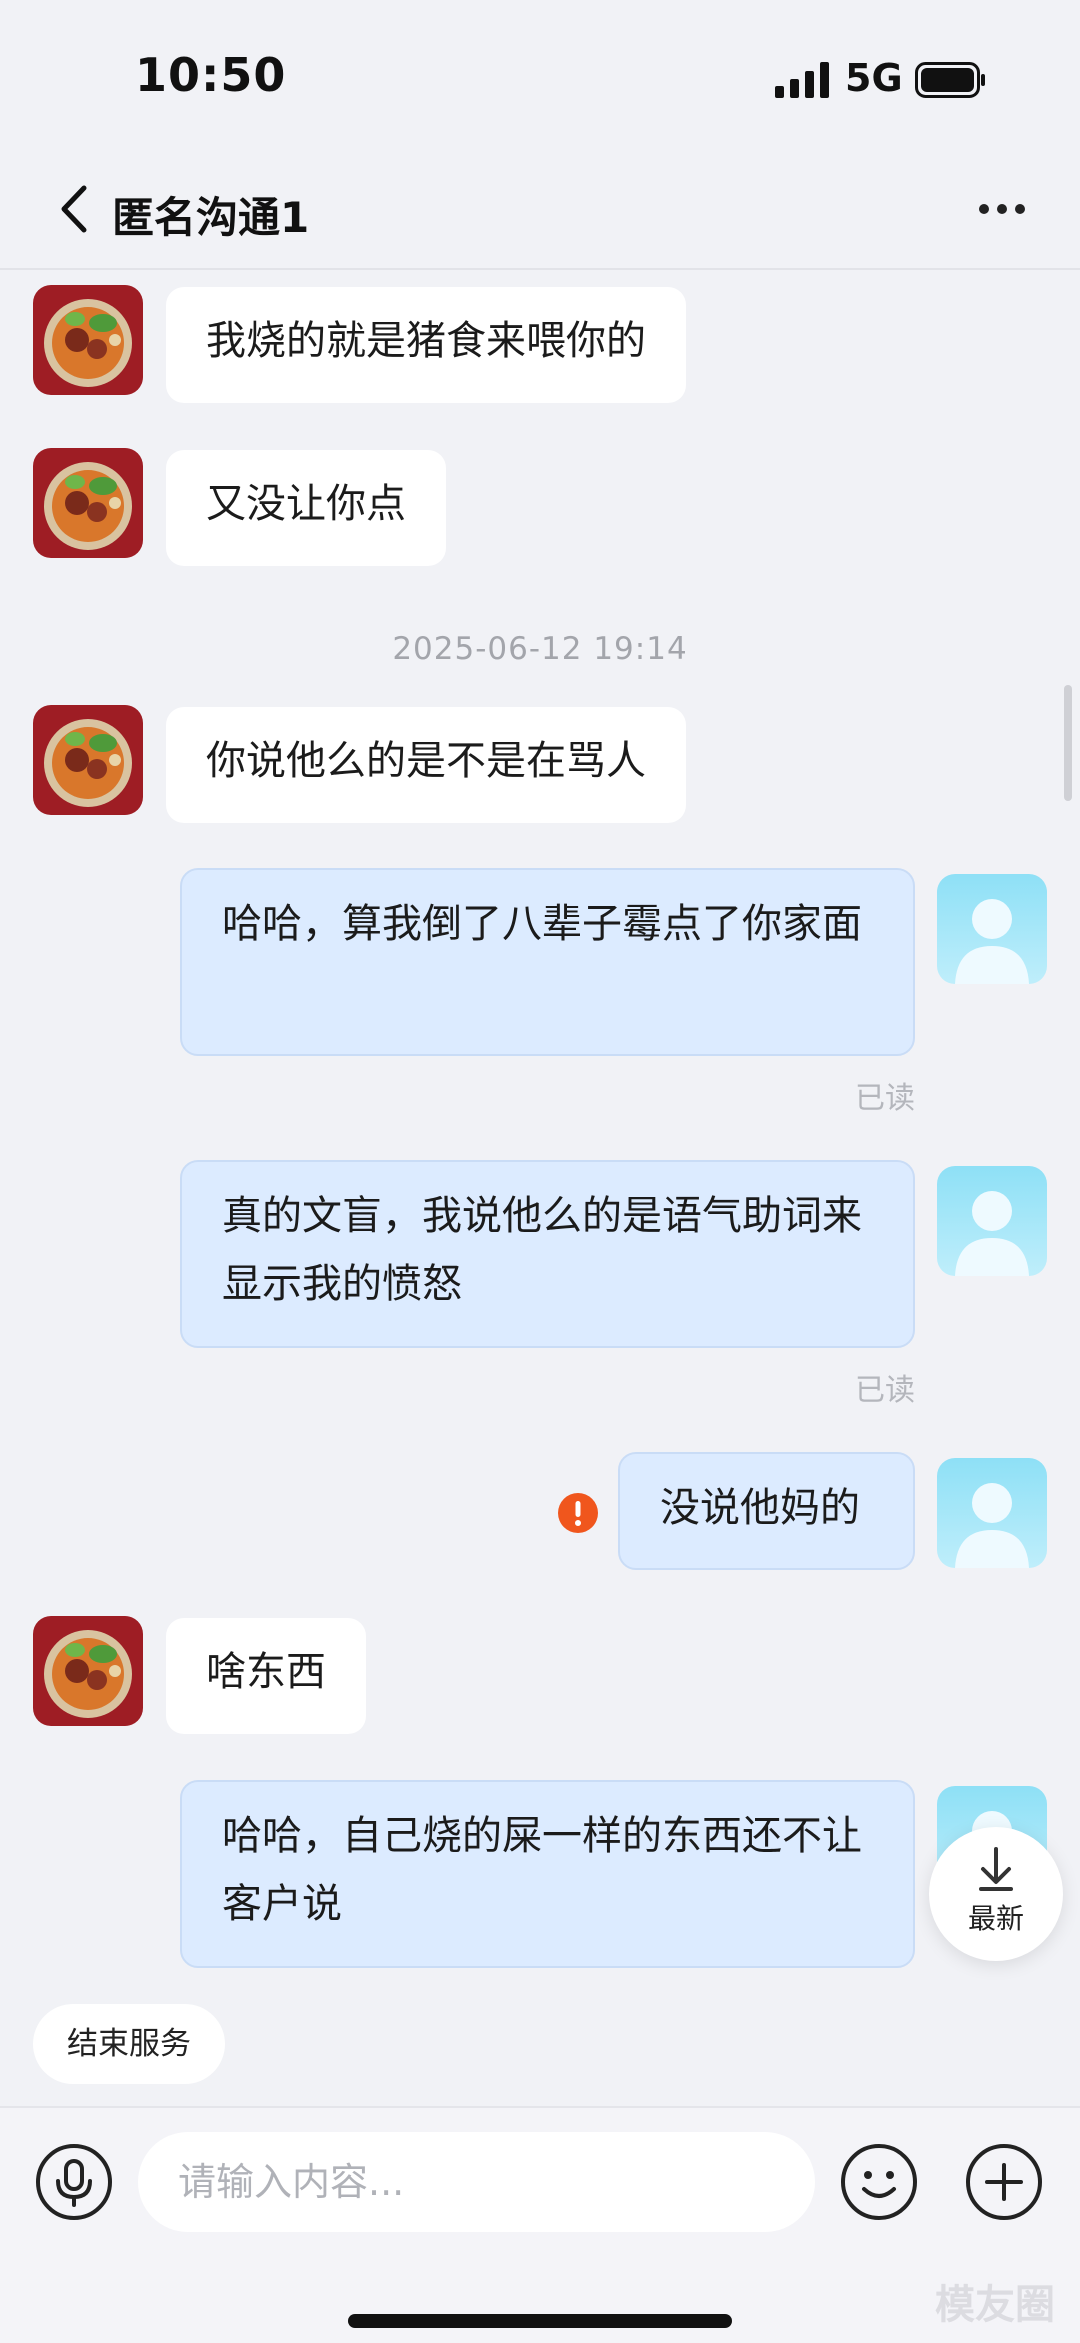 The image size is (1080, 2343). What do you see at coordinates (766, 1511) in the screenshot?
I see `message-bubble: 没说他妈的` at bounding box center [766, 1511].